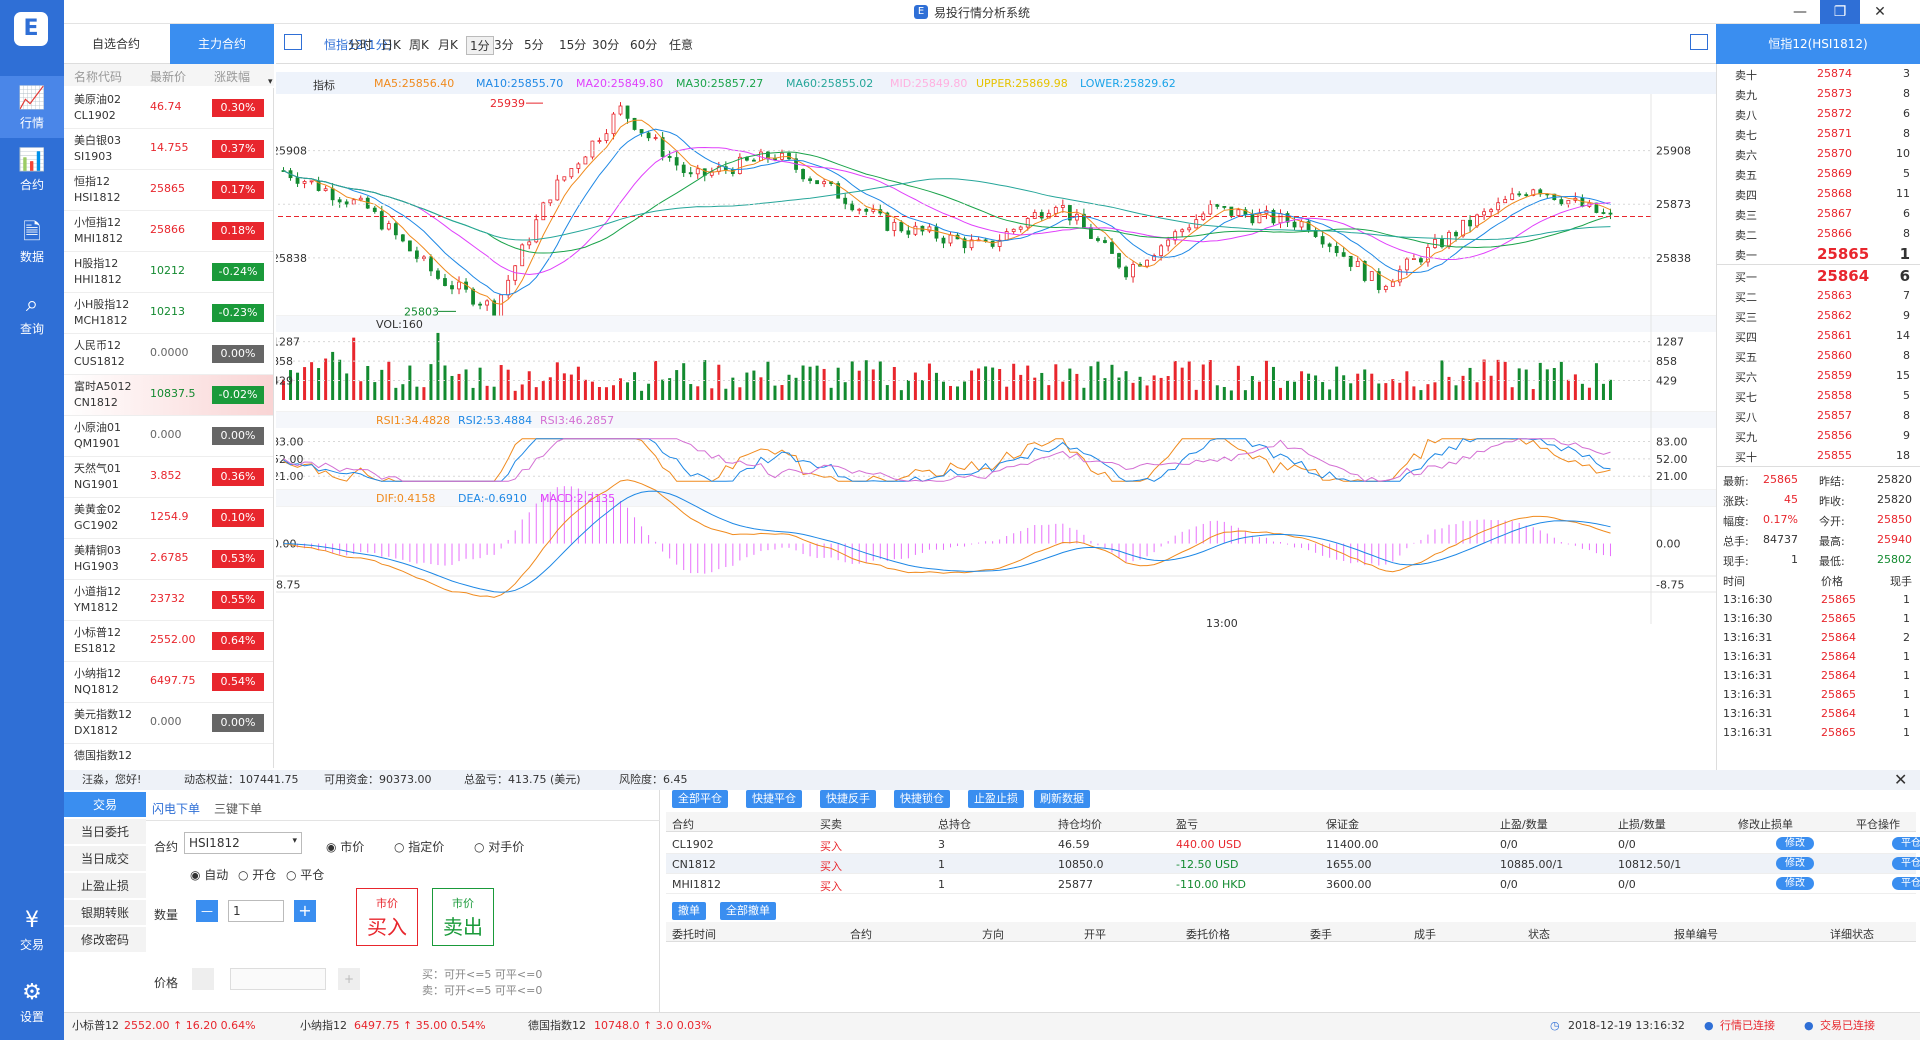  I want to click on level-label: 卖九, so click(1746, 95).